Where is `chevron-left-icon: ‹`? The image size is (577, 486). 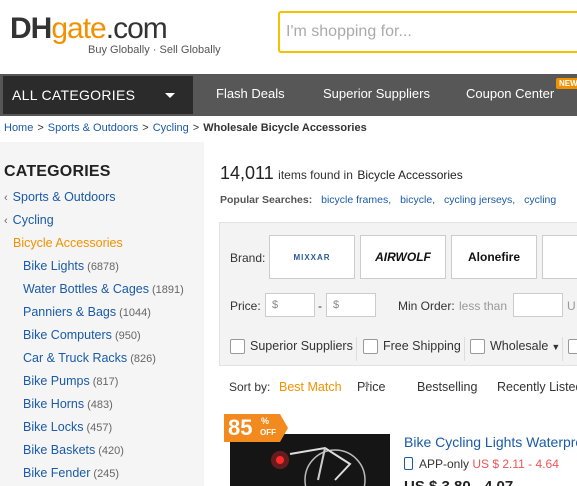 chevron-left-icon: ‹ is located at coordinates (6, 198).